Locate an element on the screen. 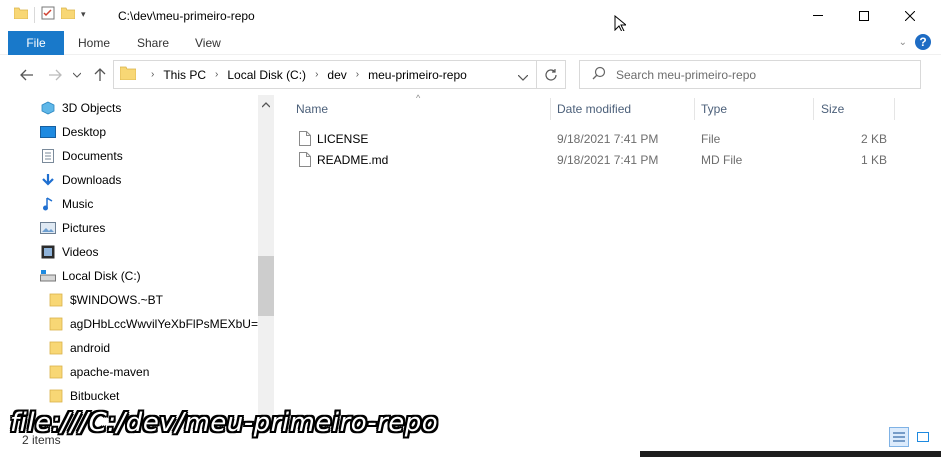  column-header: ^ Name Date modified Type Size is located at coordinates (592, 107).